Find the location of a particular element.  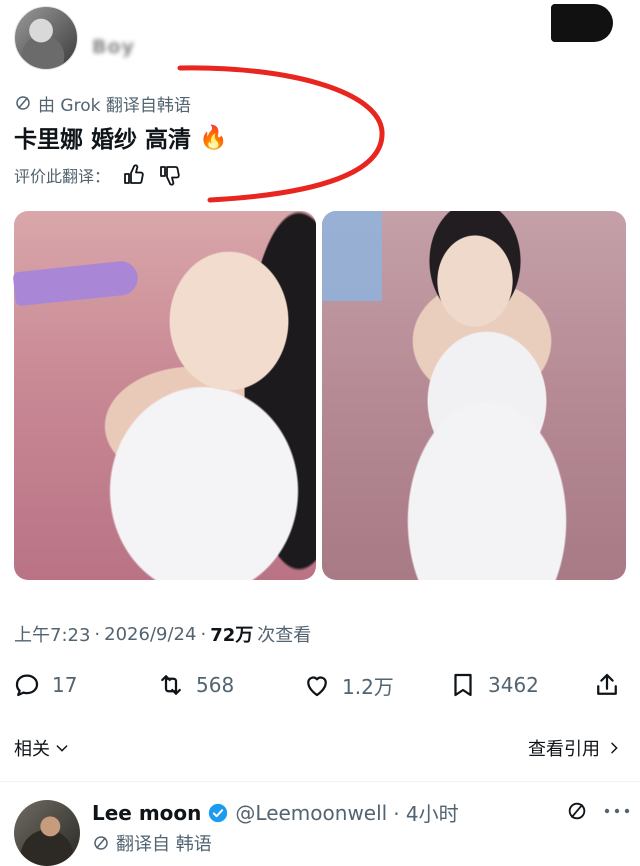

thumbs-down-icon is located at coordinates (170, 175).